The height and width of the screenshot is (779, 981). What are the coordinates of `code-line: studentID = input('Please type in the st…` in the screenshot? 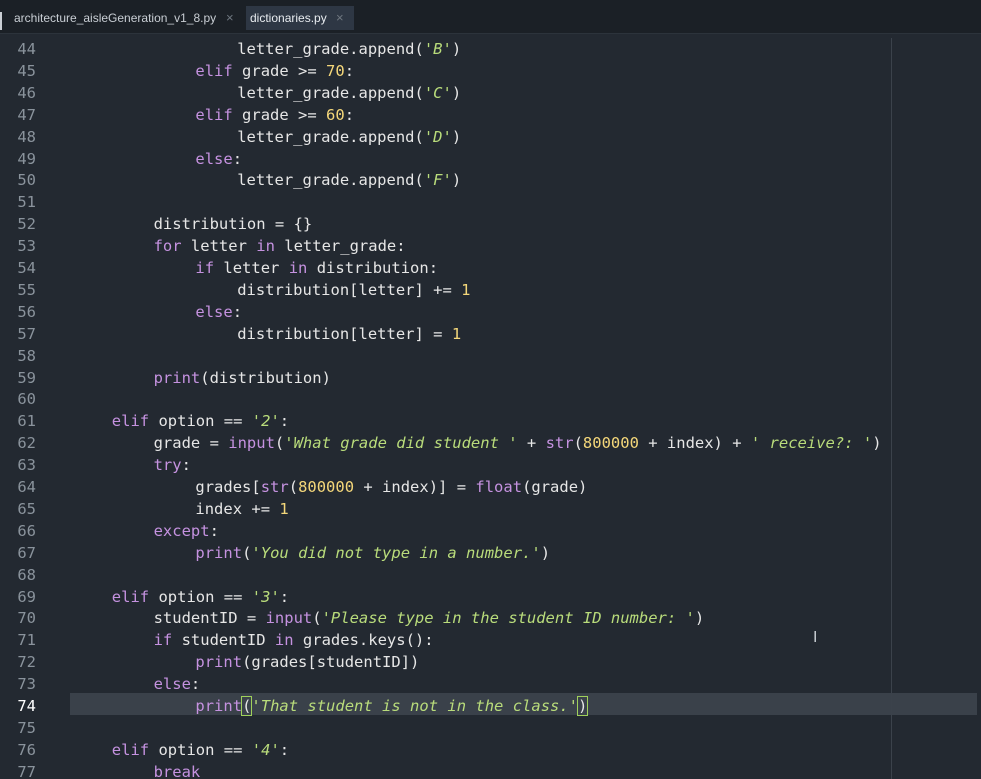 It's located at (429, 618).